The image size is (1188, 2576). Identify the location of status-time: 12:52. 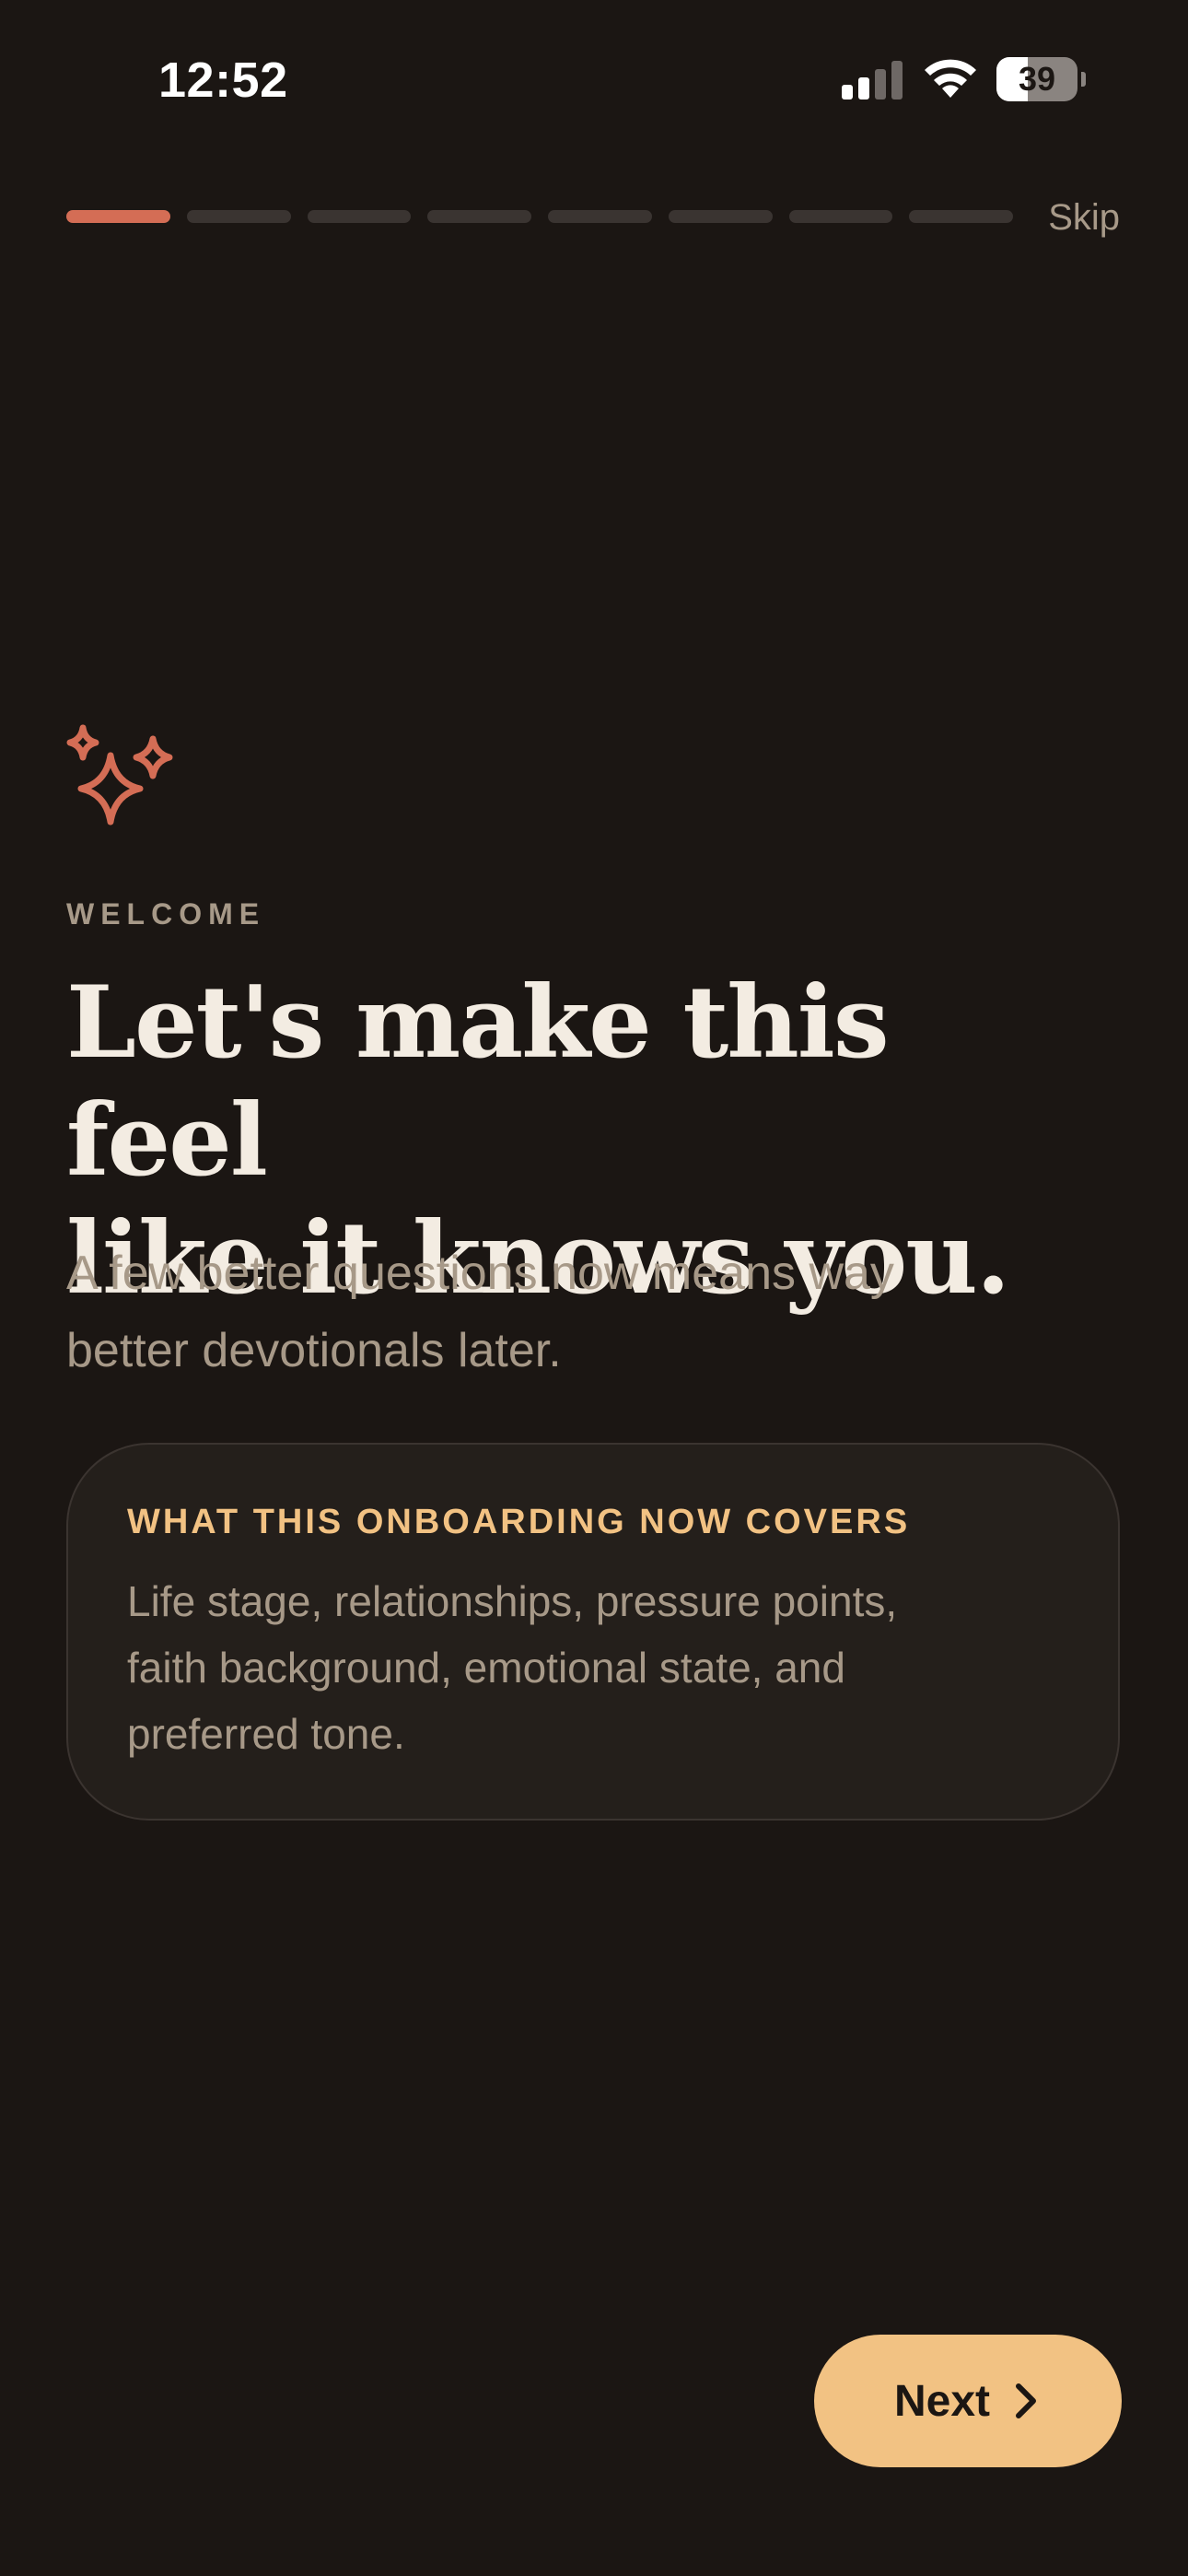
(223, 80).